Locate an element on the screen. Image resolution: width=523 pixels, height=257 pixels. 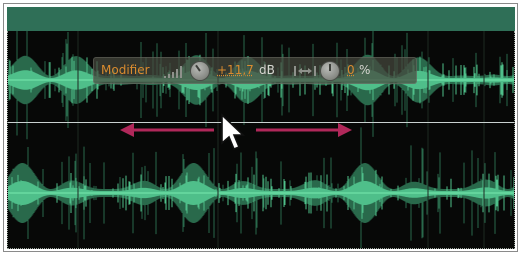
hud-label: Modifier is located at coordinates (125, 70).